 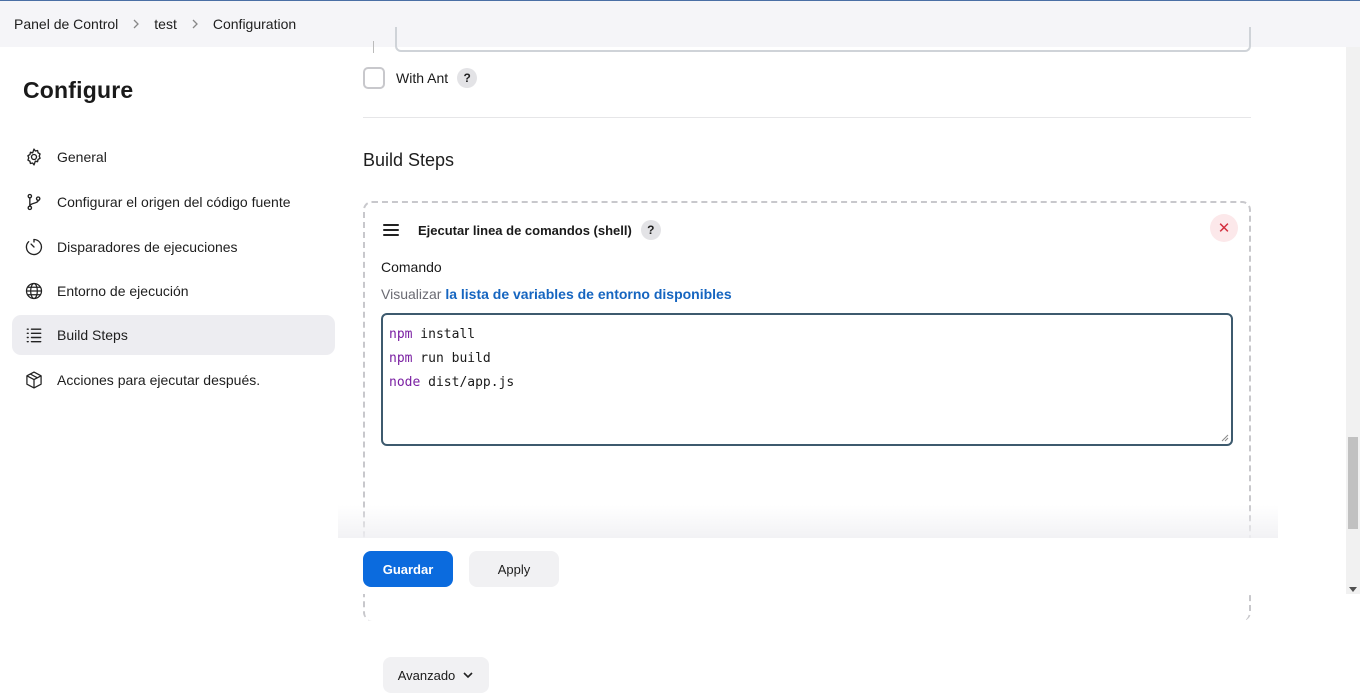 I want to click on sidebar-item-environment: Entorno de ejecución, so click(x=173, y=291).